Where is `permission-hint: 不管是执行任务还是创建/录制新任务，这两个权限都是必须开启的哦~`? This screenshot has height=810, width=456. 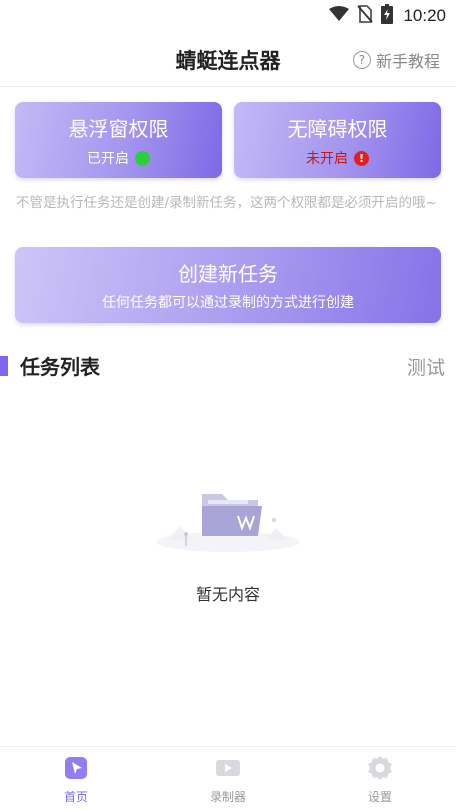 permission-hint: 不管是执行任务还是创建/录制新任务，这两个权限都是必须开启的哦~ is located at coordinates (226, 203).